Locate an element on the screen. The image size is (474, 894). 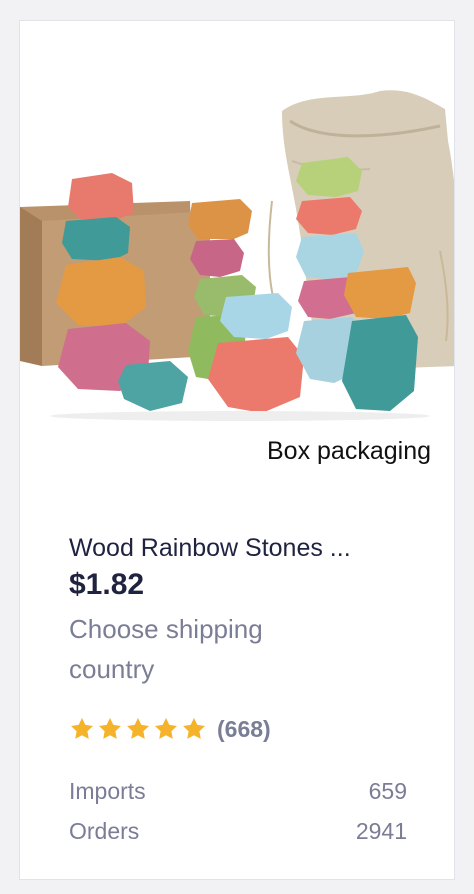
stat-label: Orders is located at coordinates (104, 831).